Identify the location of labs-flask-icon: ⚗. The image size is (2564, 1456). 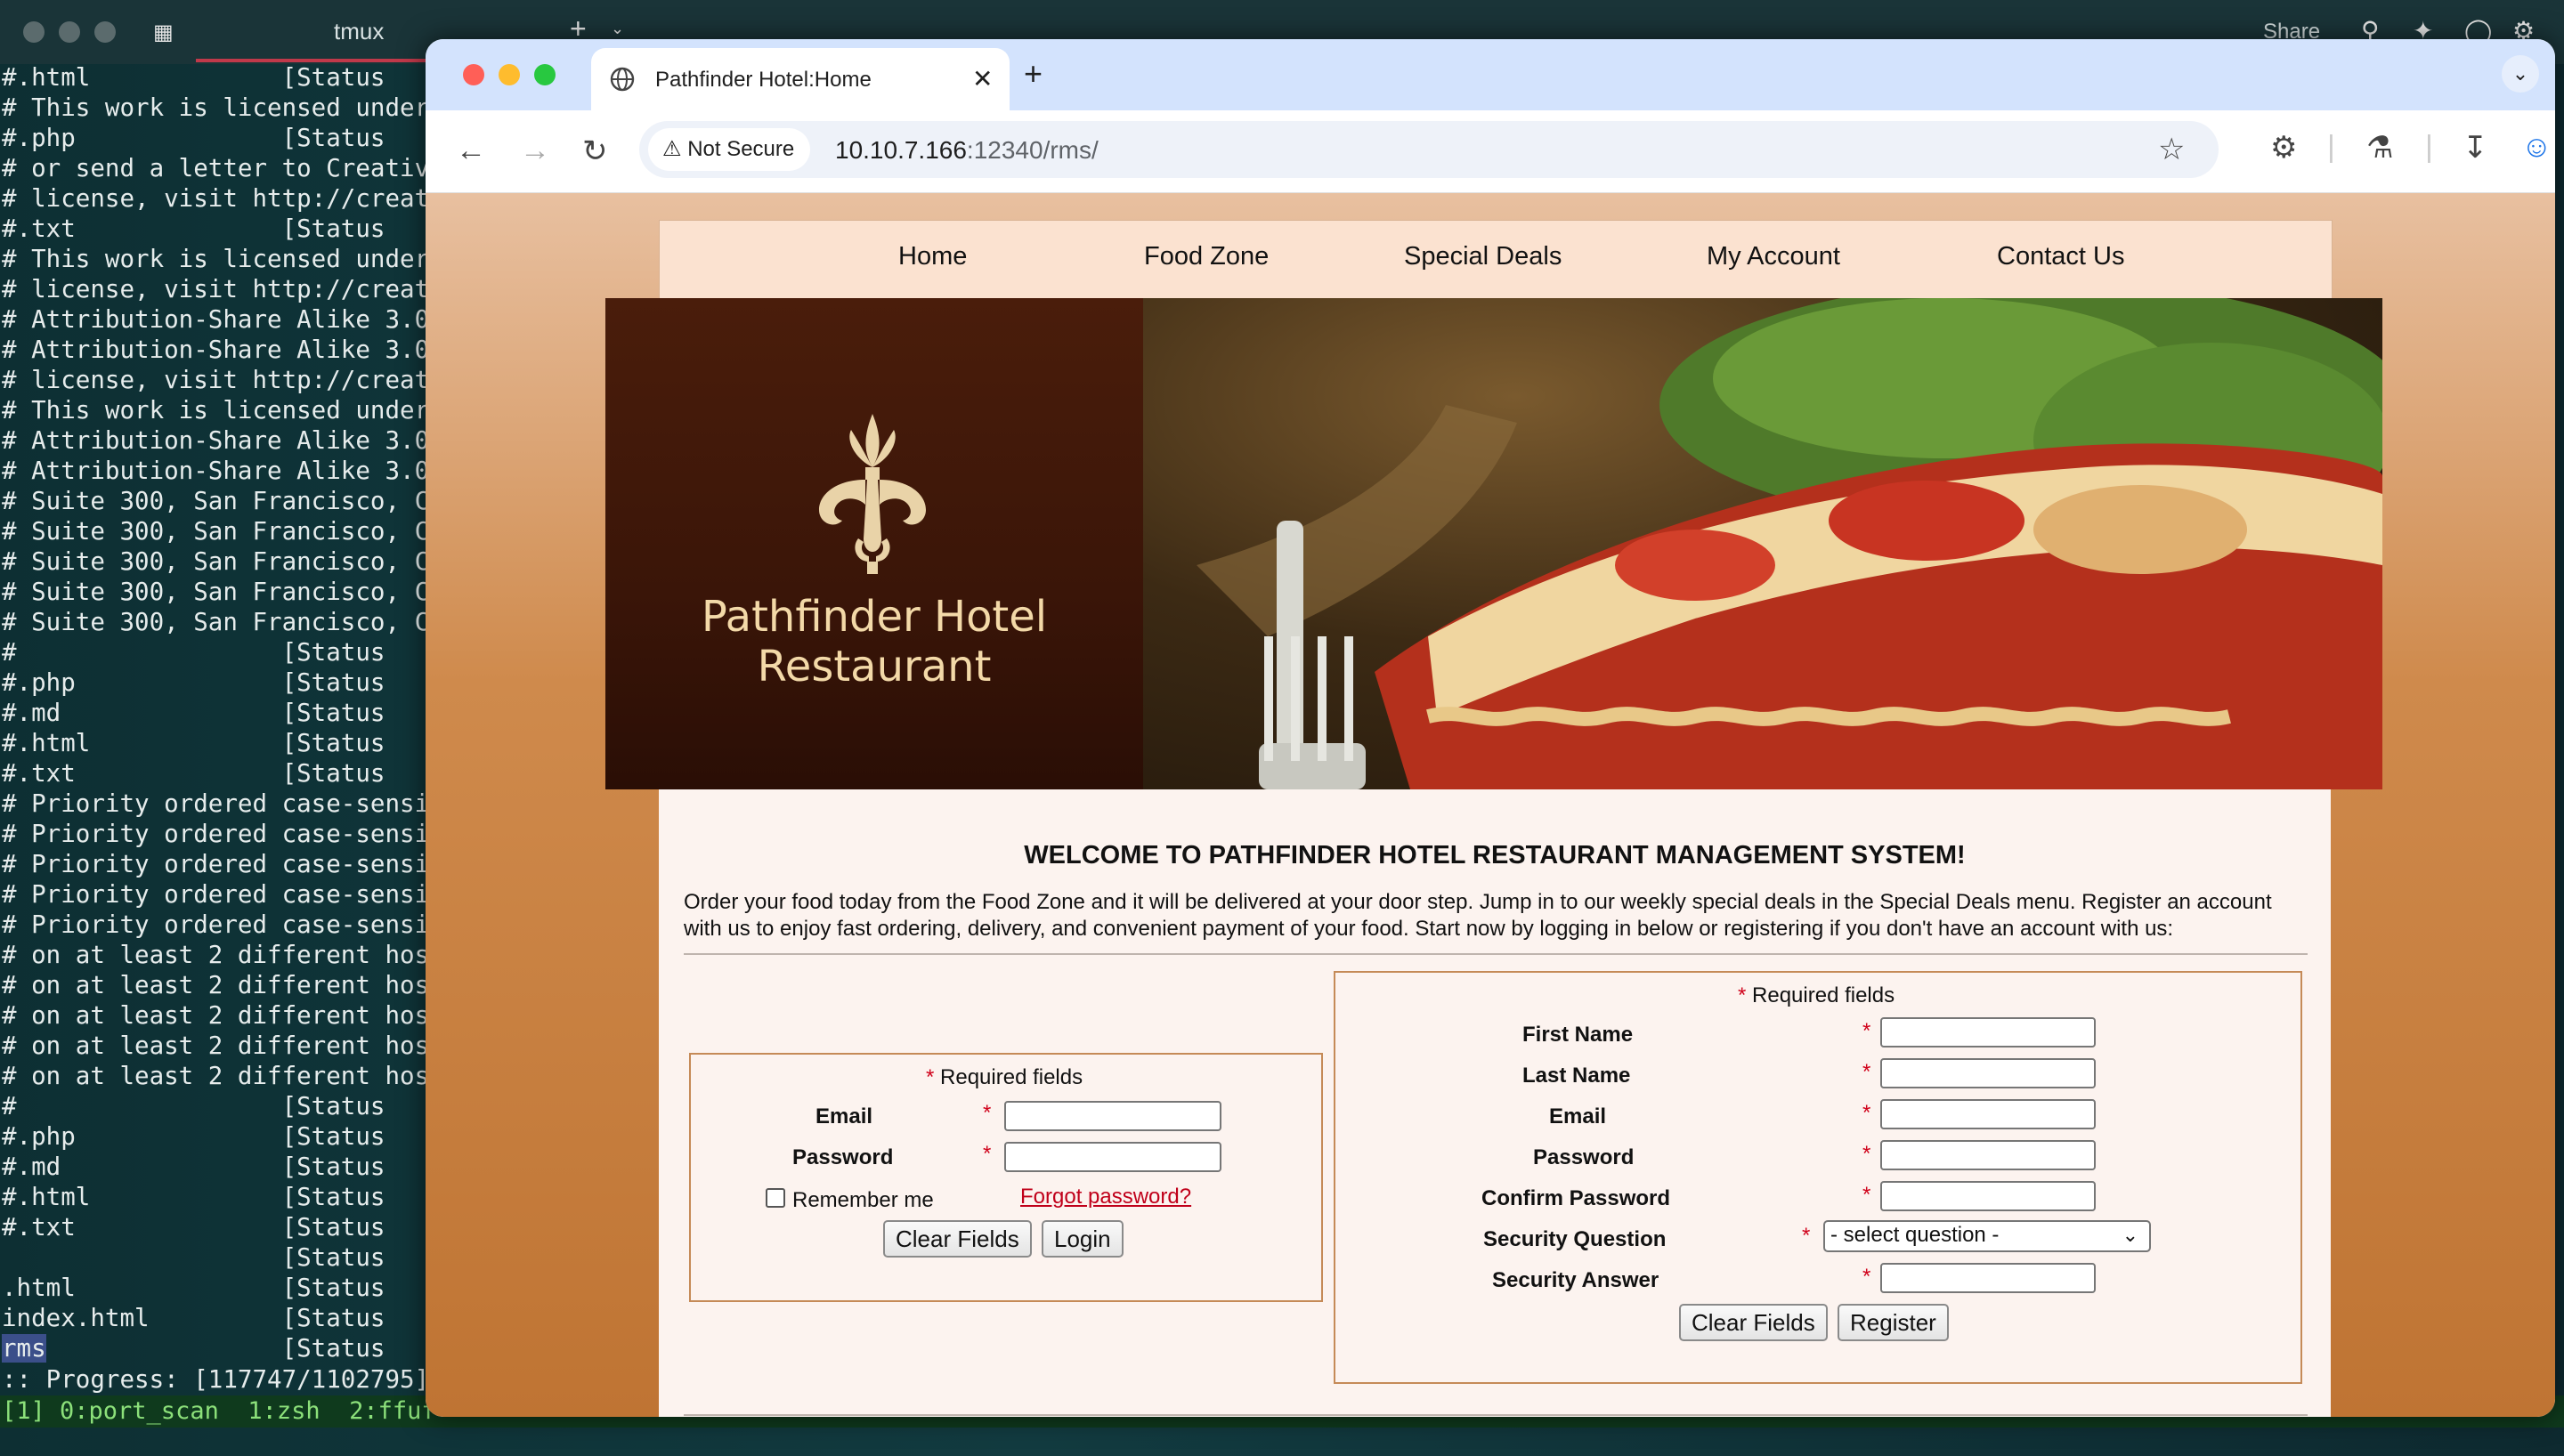
(2379, 148).